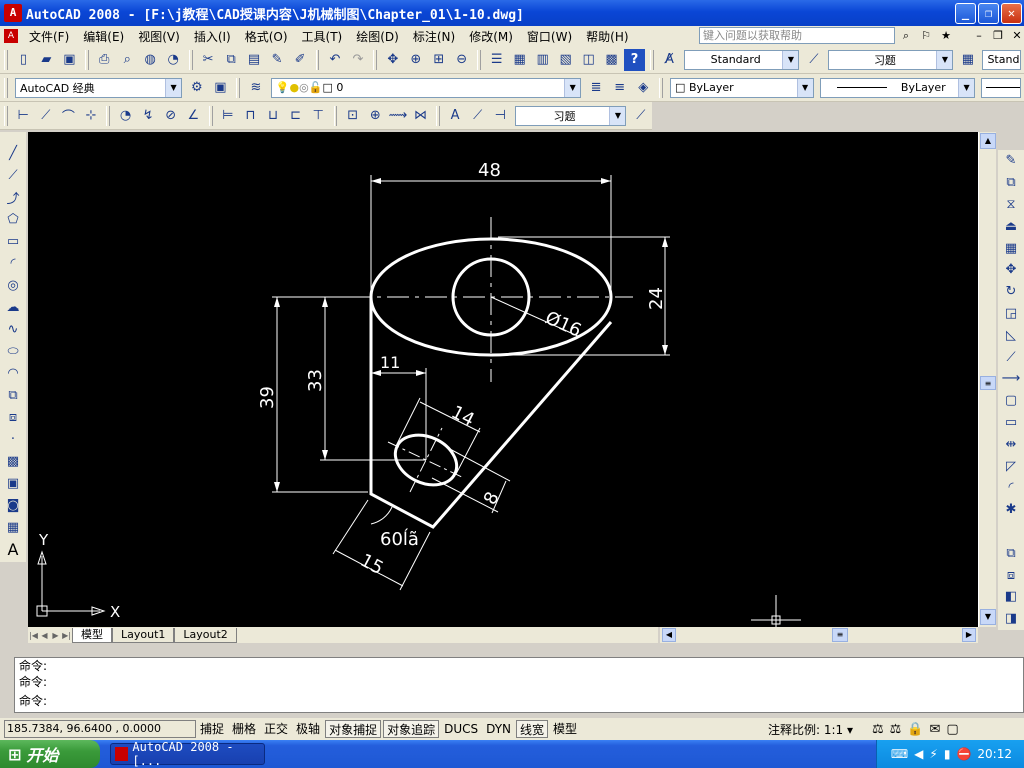 The width and height of the screenshot is (1024, 768). Describe the element at coordinates (244, 729) in the screenshot. I see `grid-toggle: 栅格` at that location.